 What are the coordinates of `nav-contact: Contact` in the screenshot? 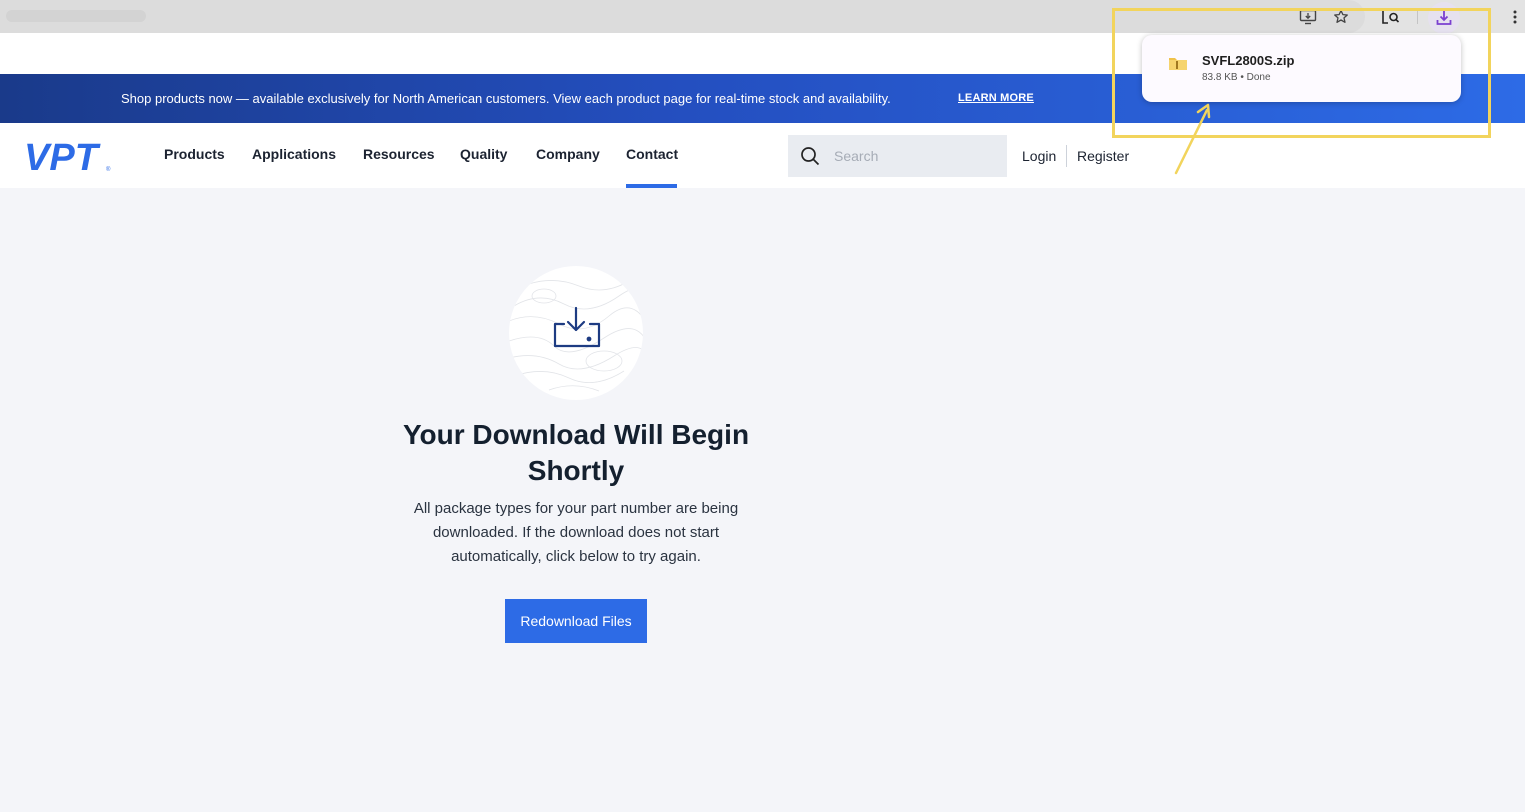 It's located at (652, 154).